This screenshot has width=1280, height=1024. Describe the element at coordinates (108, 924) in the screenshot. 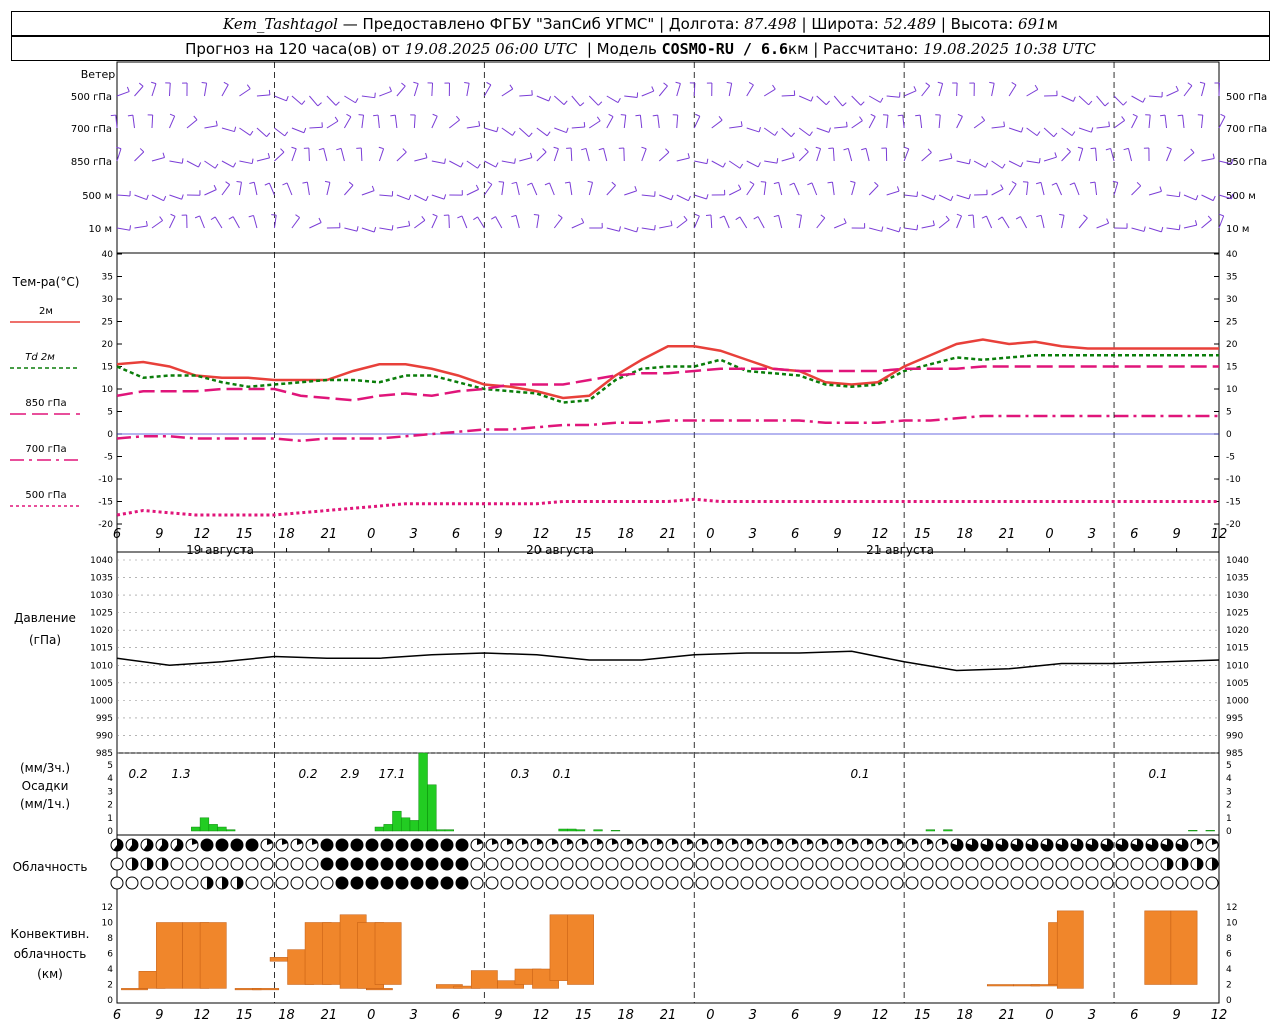

I see `conv-tick-left: 10` at that location.